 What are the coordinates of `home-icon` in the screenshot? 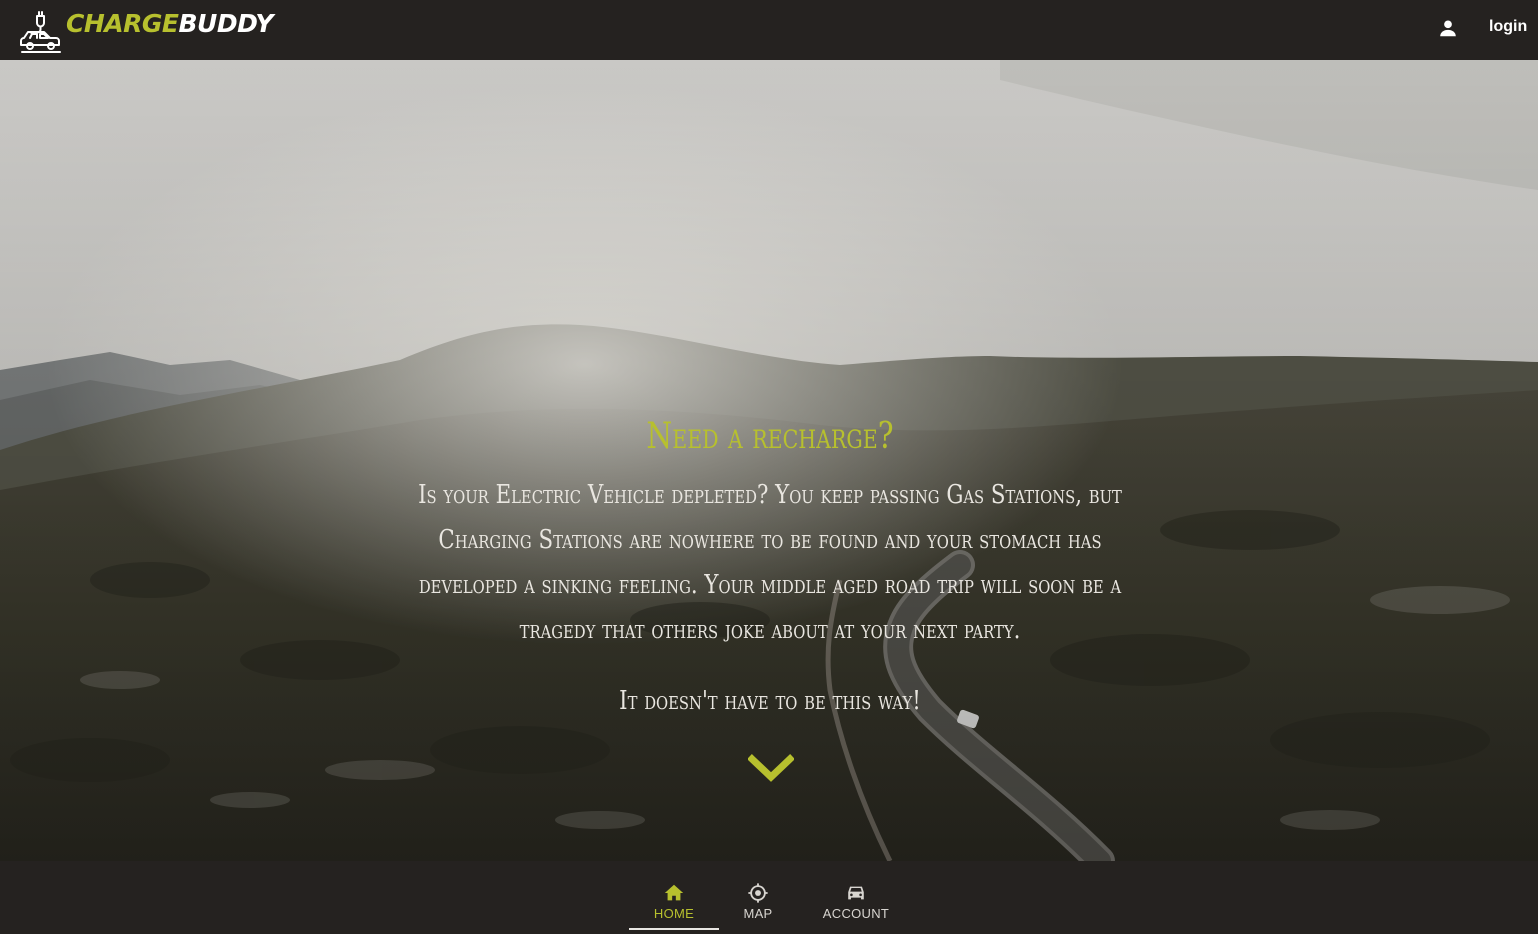 It's located at (674, 892).